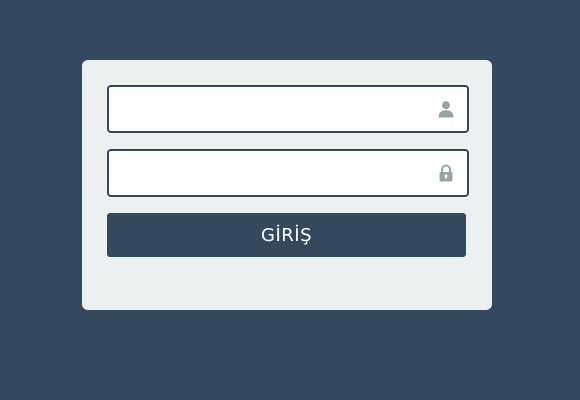 The width and height of the screenshot is (580, 400). What do you see at coordinates (286, 235) in the screenshot?
I see `login-button: GİRİŞ` at bounding box center [286, 235].